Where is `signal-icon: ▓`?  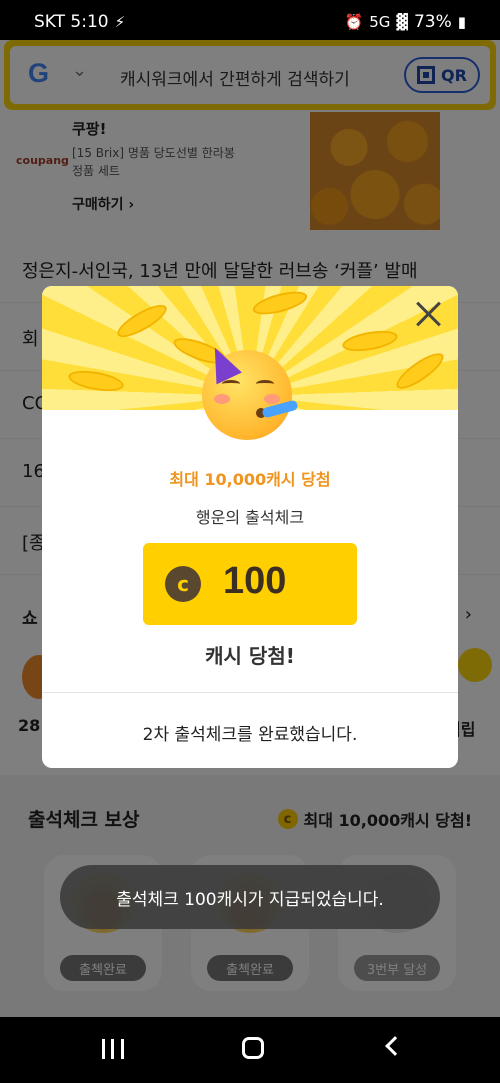 signal-icon: ▓ is located at coordinates (402, 22).